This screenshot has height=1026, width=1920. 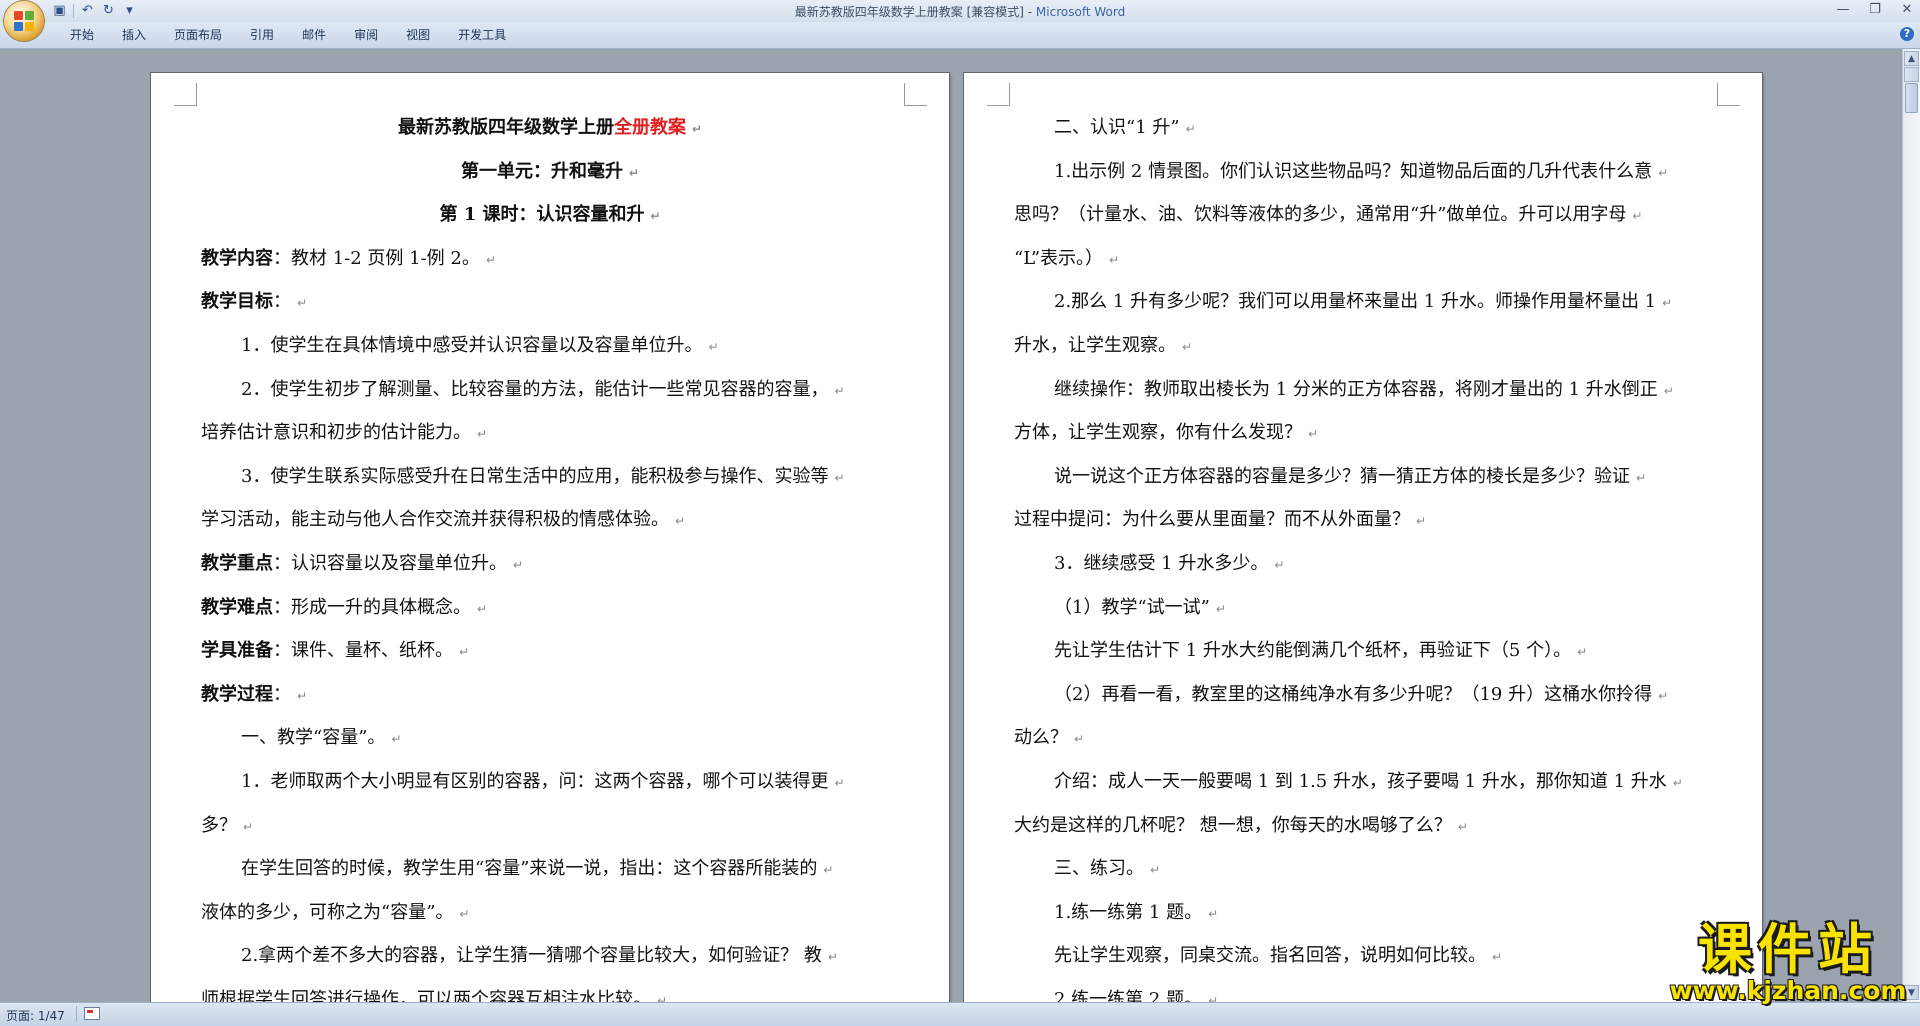 What do you see at coordinates (550, 434) in the screenshot?
I see `body-paragraph: 培养估计意识和初步的估计能力。 ↵` at bounding box center [550, 434].